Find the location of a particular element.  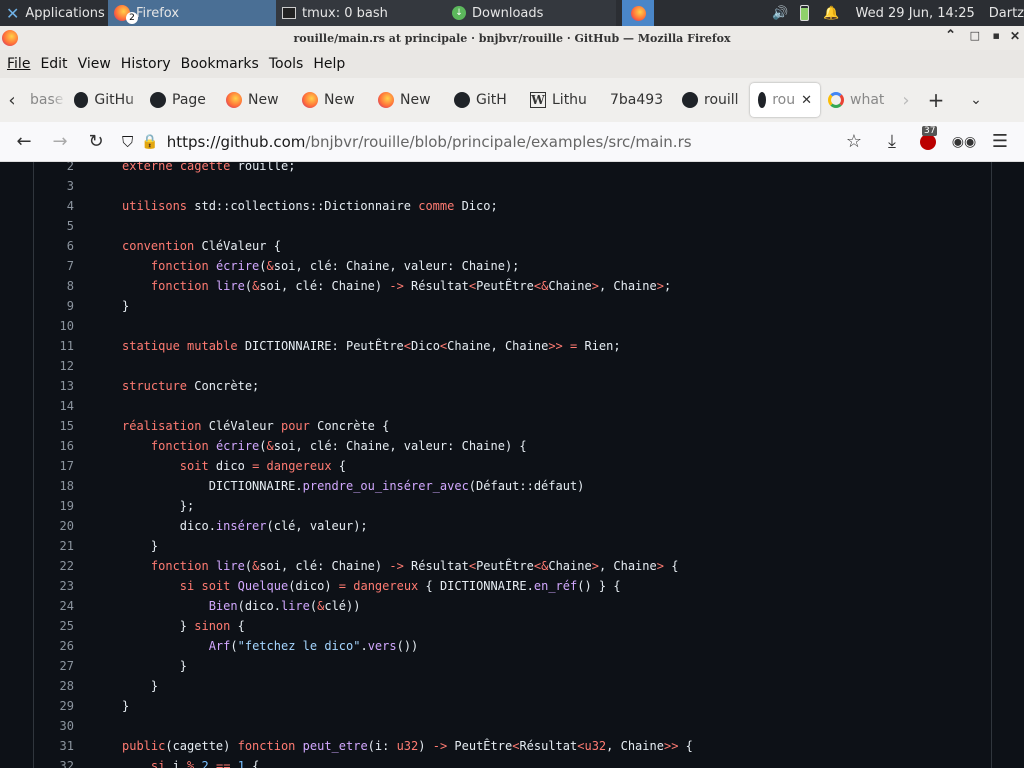

line-number: 23 is located at coordinates (54, 586).